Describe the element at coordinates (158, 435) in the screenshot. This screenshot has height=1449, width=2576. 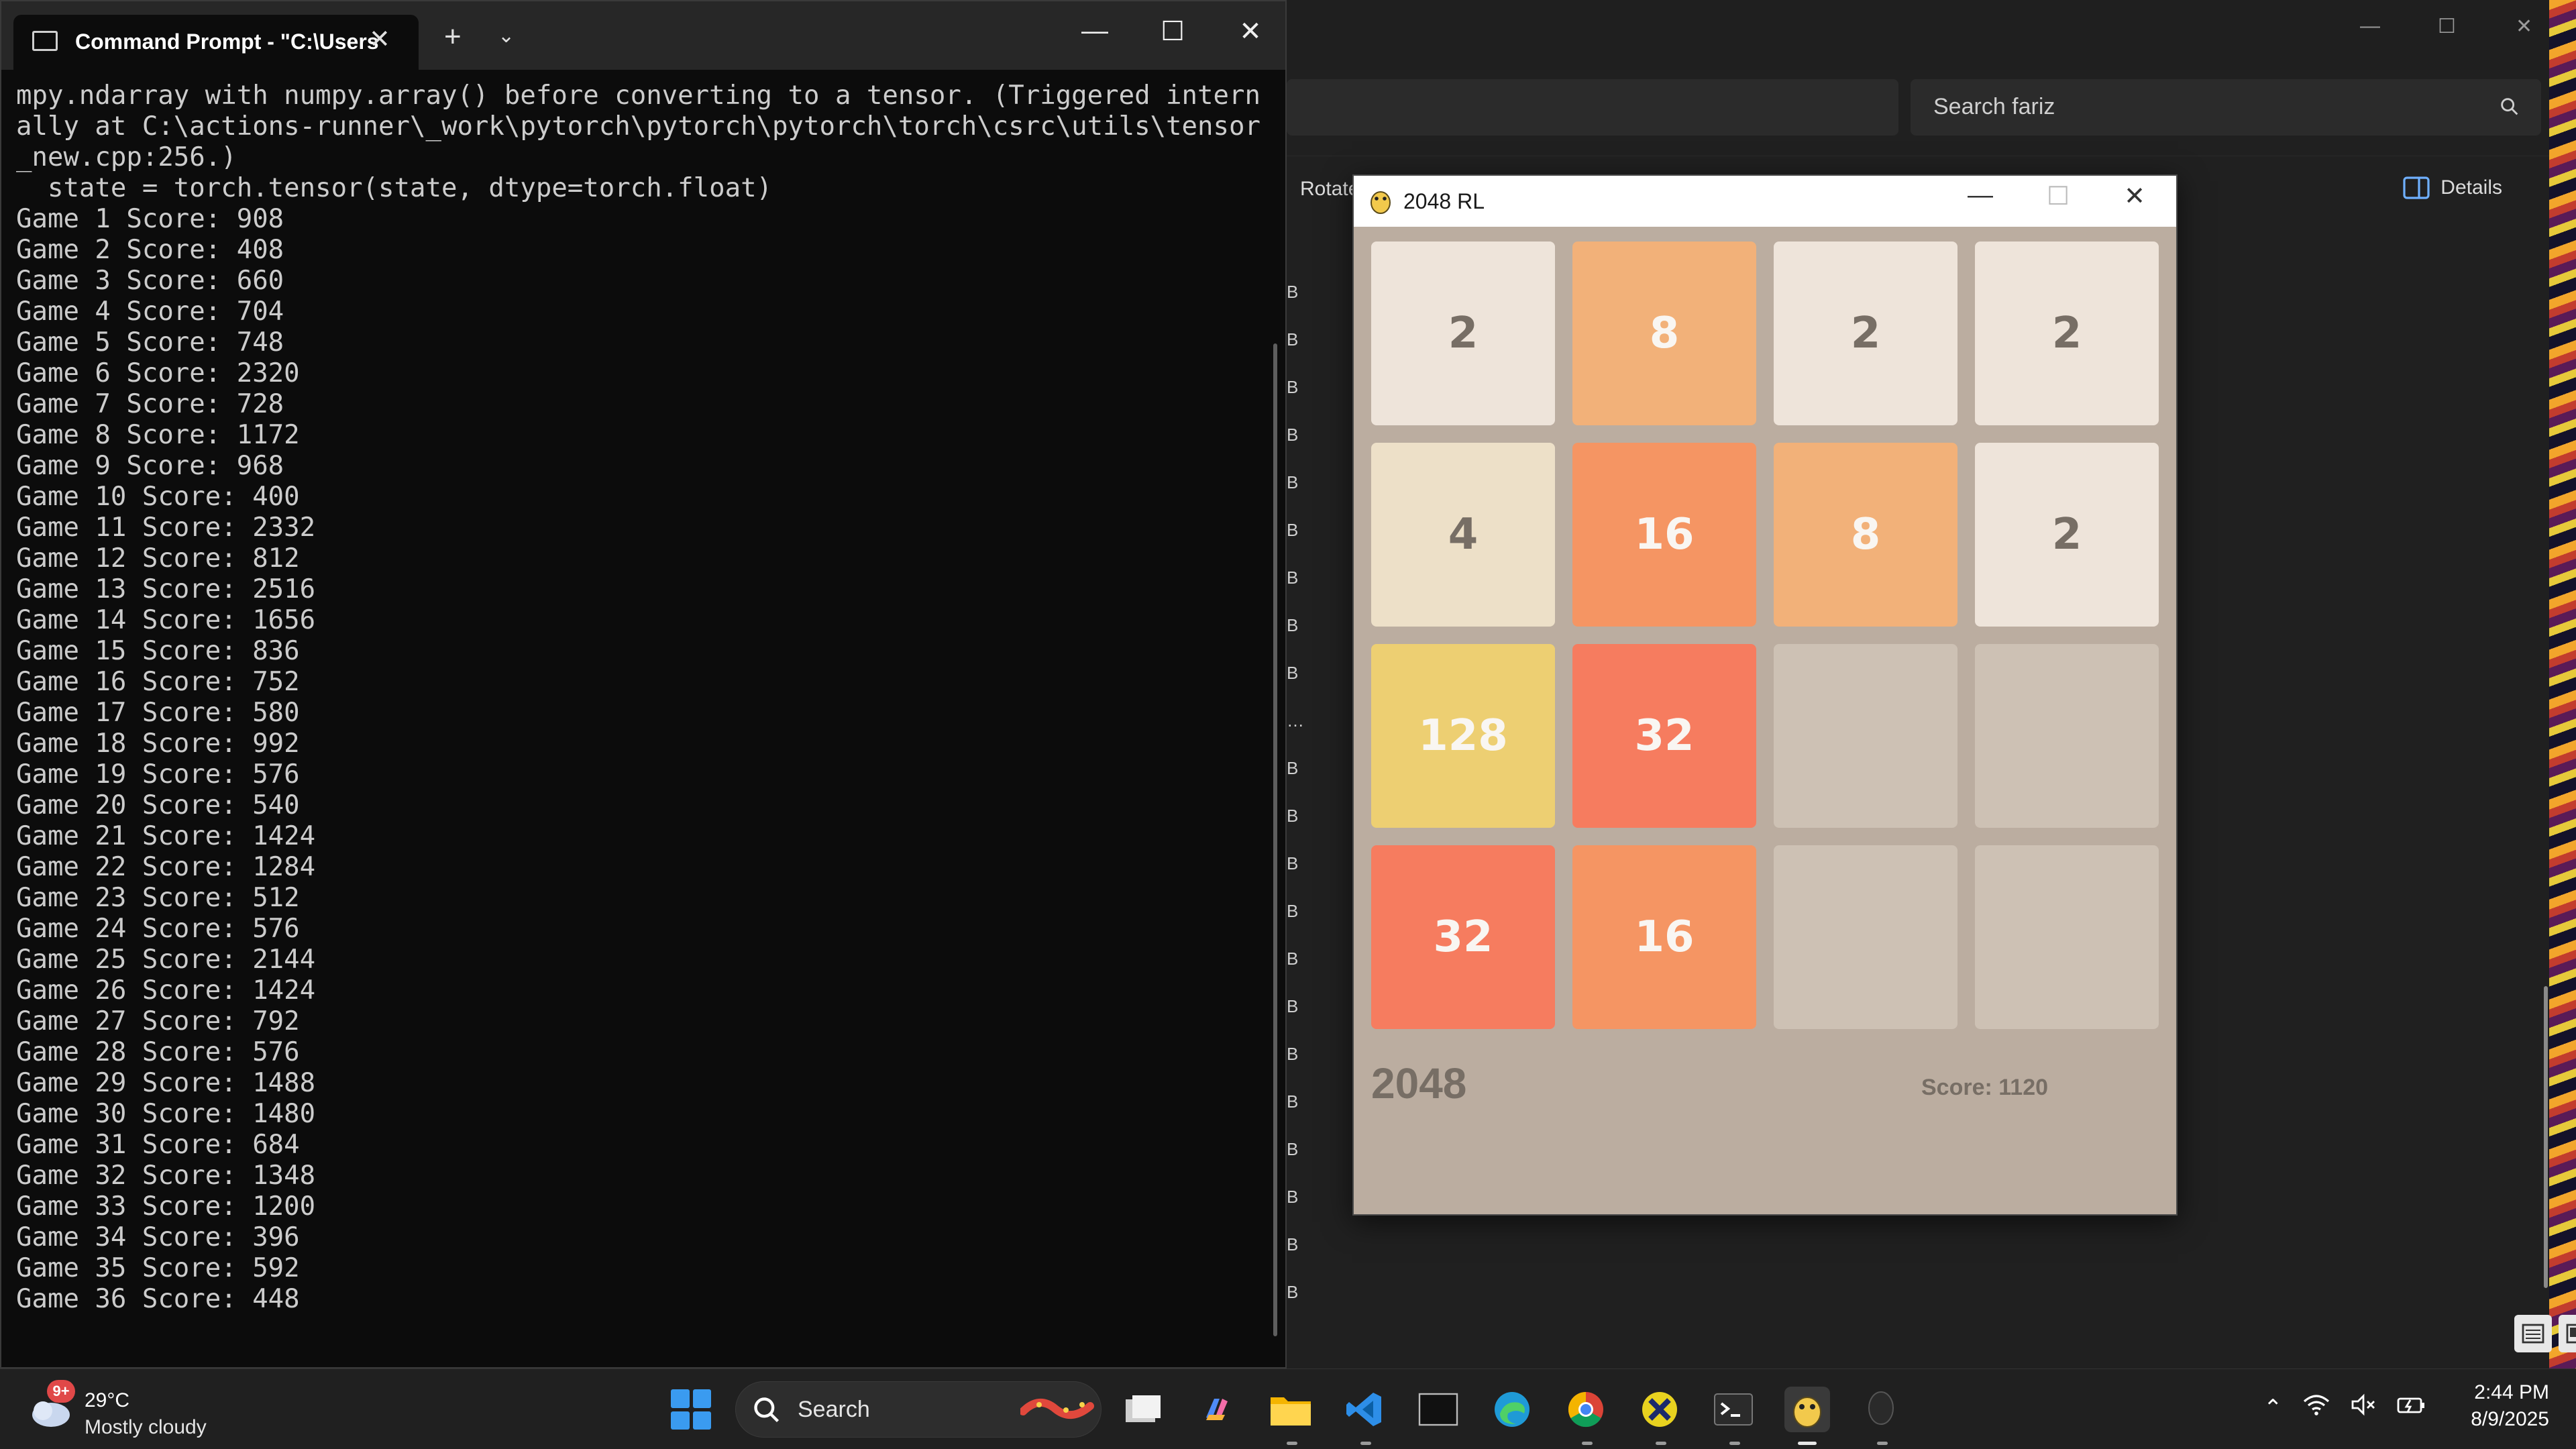
I see `terminal-line: Game 8 Score: 1172` at that location.